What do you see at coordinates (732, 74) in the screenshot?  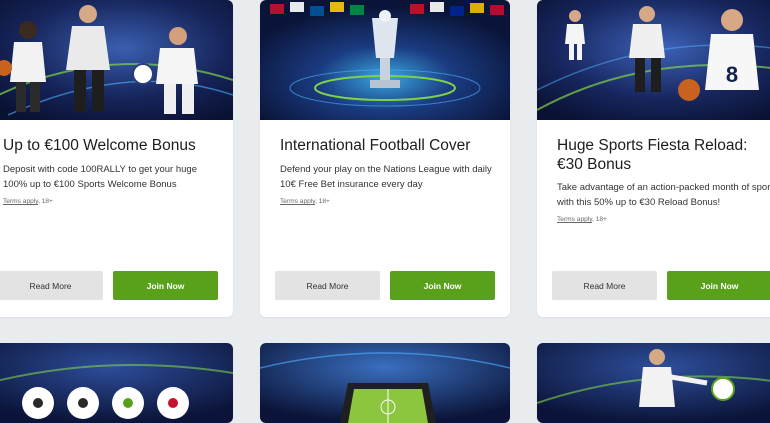 I see `svg-text: 8` at bounding box center [732, 74].